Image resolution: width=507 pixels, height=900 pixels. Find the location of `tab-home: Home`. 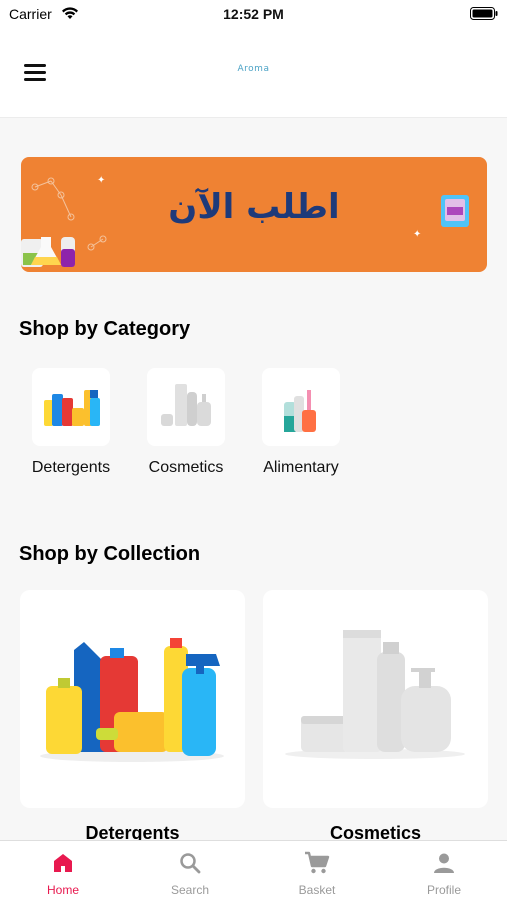

tab-home: Home is located at coordinates (63, 870).